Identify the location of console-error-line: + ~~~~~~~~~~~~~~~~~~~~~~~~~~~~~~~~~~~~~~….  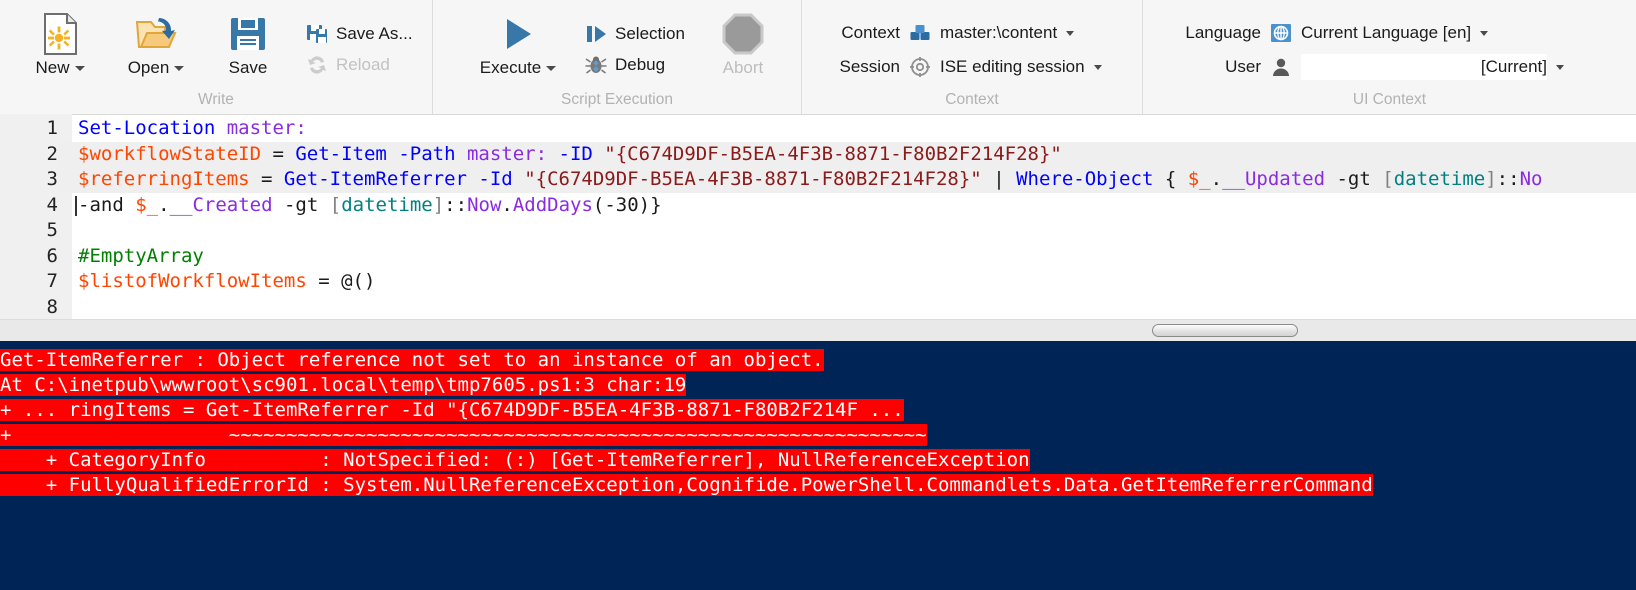
(818, 435).